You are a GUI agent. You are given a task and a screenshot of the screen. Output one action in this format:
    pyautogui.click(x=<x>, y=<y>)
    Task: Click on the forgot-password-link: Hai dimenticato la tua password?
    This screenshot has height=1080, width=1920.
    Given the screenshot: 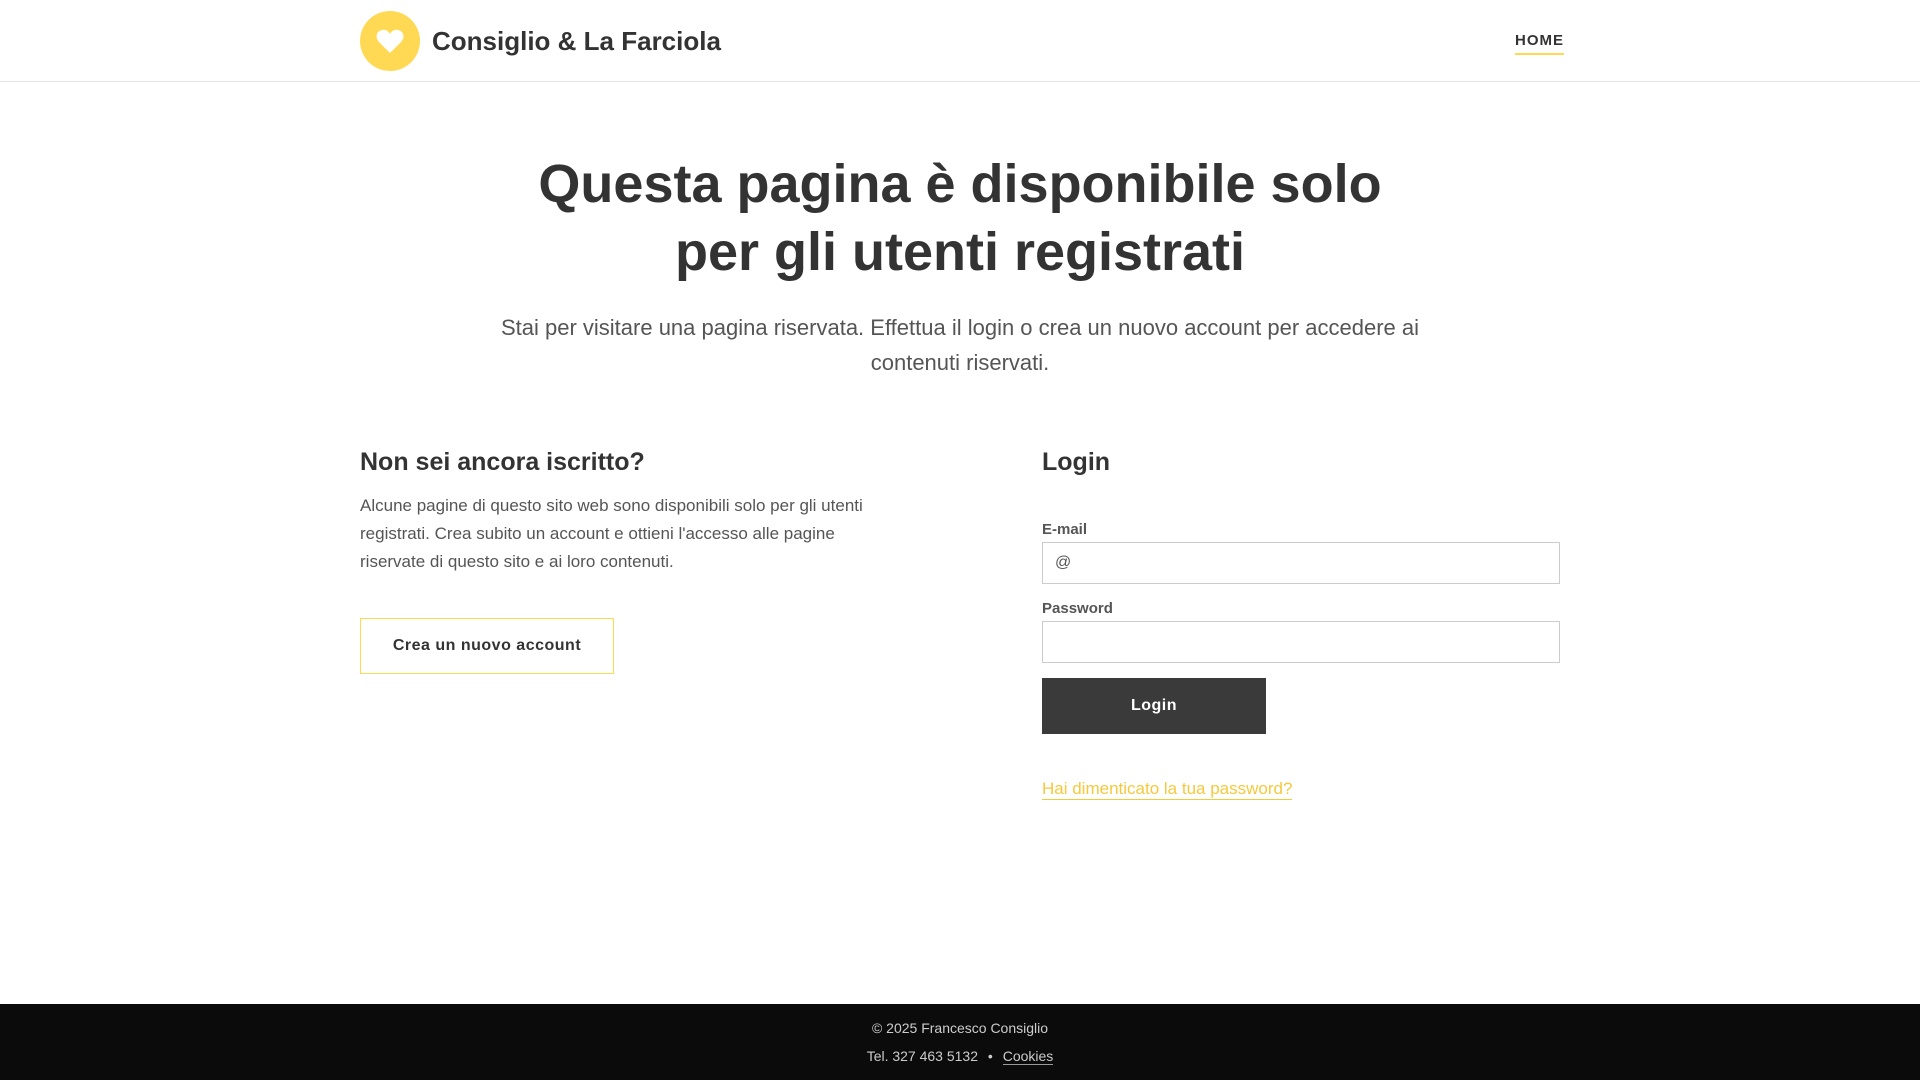 What is the action you would take?
    pyautogui.click(x=1167, y=789)
    